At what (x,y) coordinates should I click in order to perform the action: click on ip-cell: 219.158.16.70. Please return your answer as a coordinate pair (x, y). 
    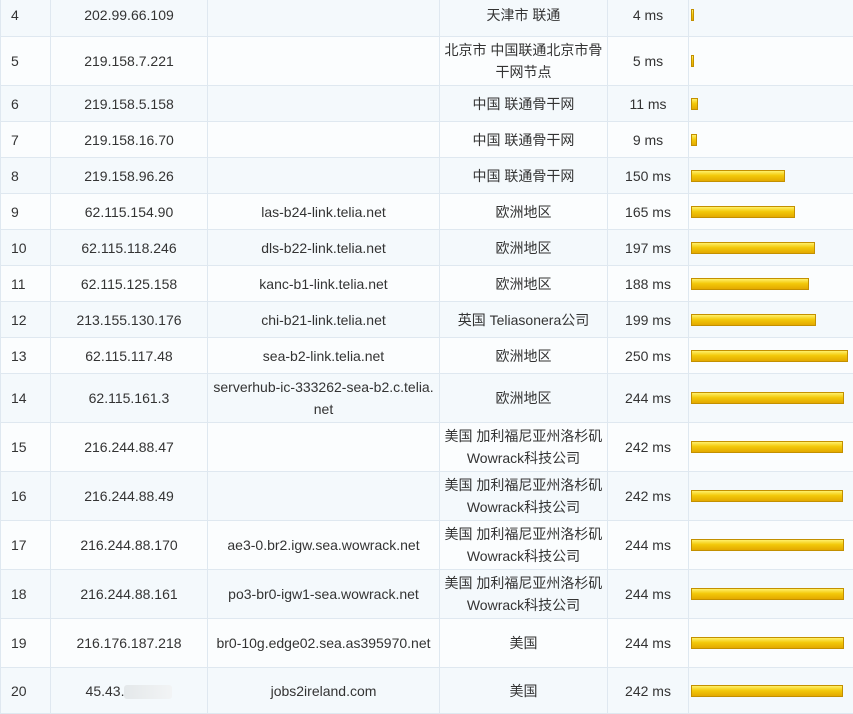
    Looking at the image, I should click on (129, 140).